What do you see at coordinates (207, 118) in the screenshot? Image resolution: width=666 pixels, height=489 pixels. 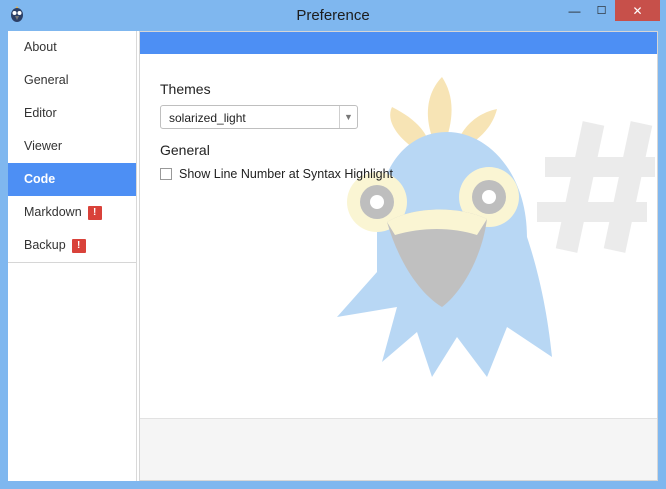 I see `theme-select-value: solarized_light` at bounding box center [207, 118].